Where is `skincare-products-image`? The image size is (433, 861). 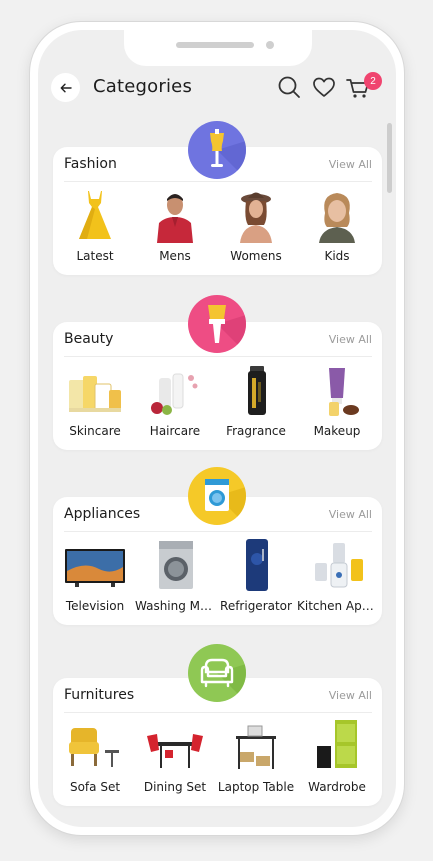 skincare-products-image is located at coordinates (95, 394).